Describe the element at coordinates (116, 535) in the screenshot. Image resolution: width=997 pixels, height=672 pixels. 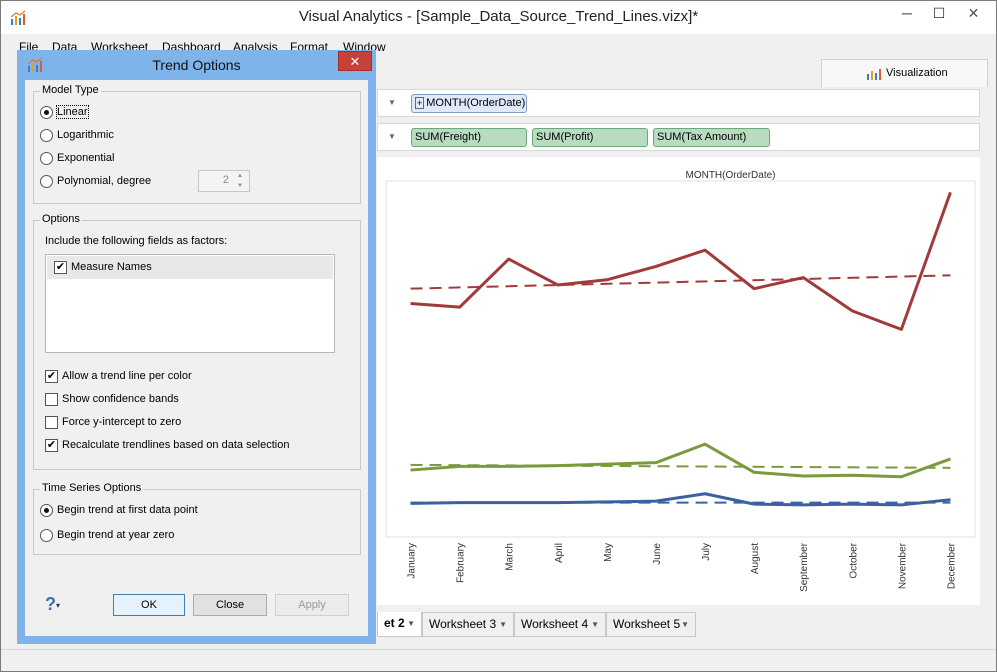
I see `radio-year-zero-label: Begin trend at year zero` at that location.